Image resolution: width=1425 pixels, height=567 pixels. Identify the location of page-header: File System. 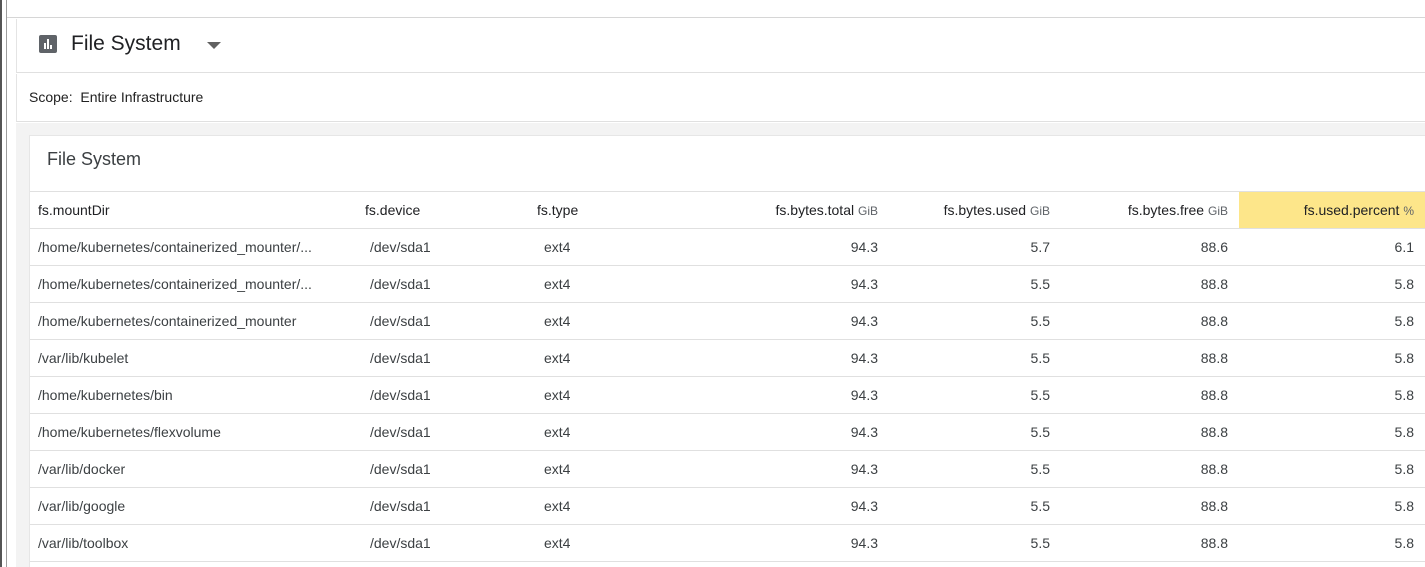
(720, 46).